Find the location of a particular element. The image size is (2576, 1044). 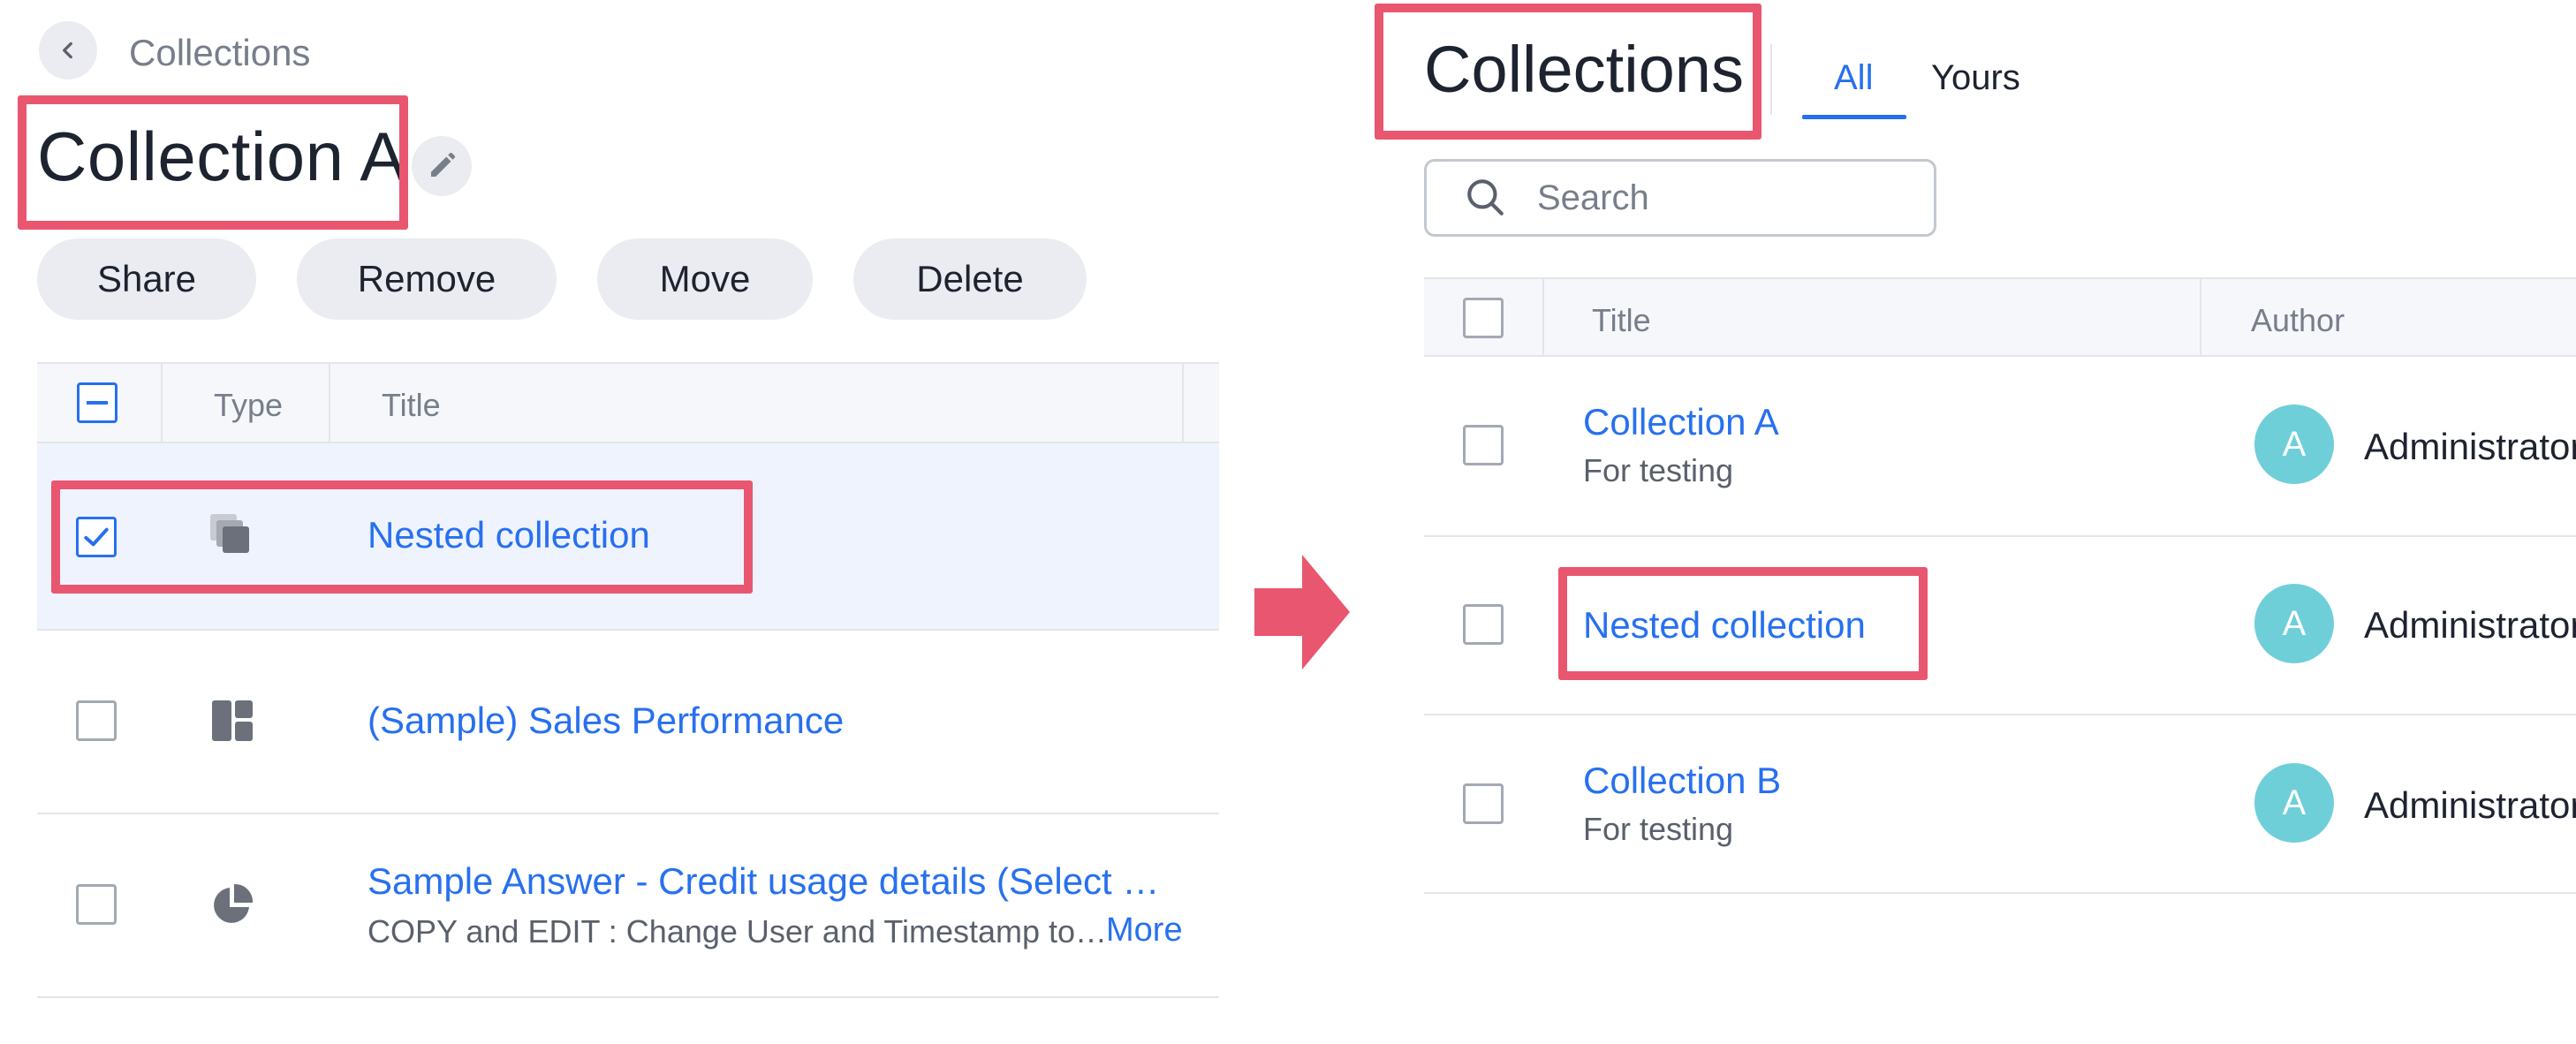

tab-all: All is located at coordinates (1854, 78).